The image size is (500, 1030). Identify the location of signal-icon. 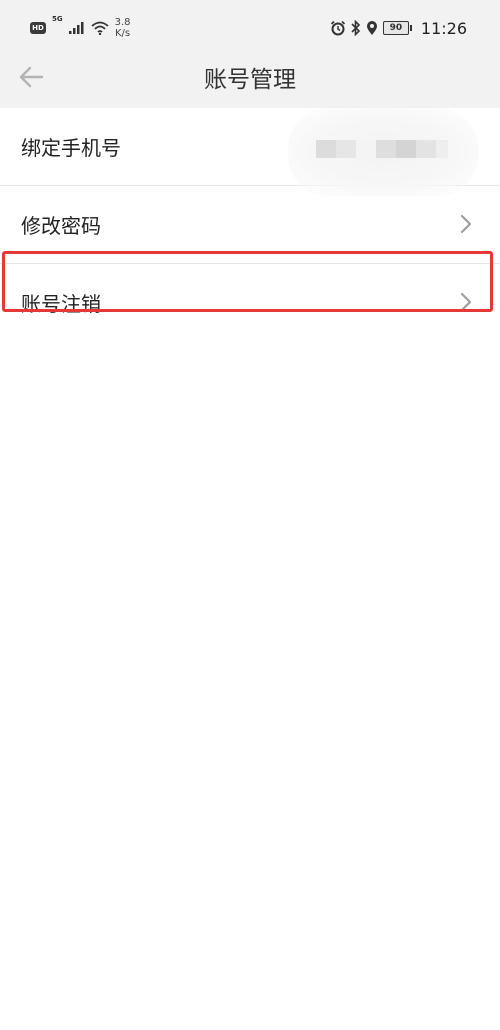
(76, 28).